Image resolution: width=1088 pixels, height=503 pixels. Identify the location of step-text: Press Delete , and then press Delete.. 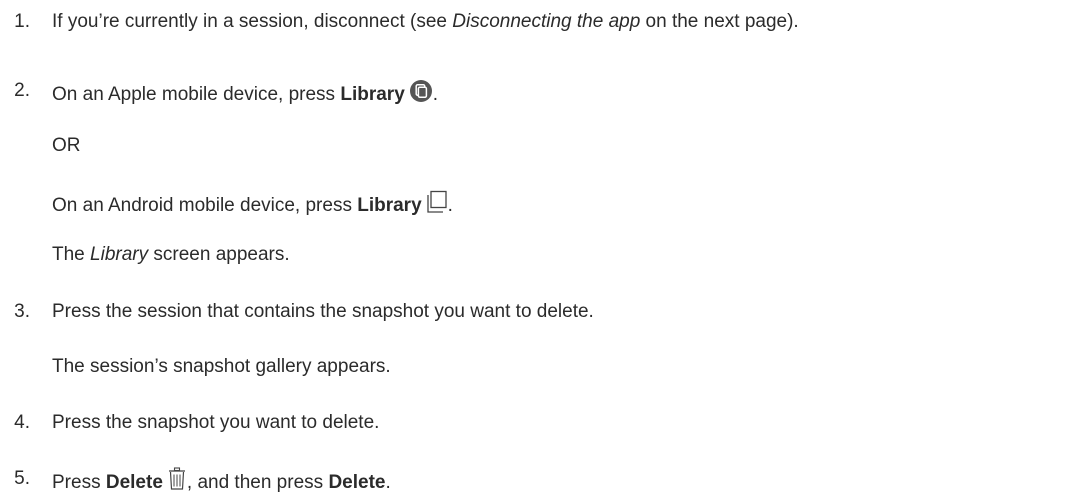
(221, 482).